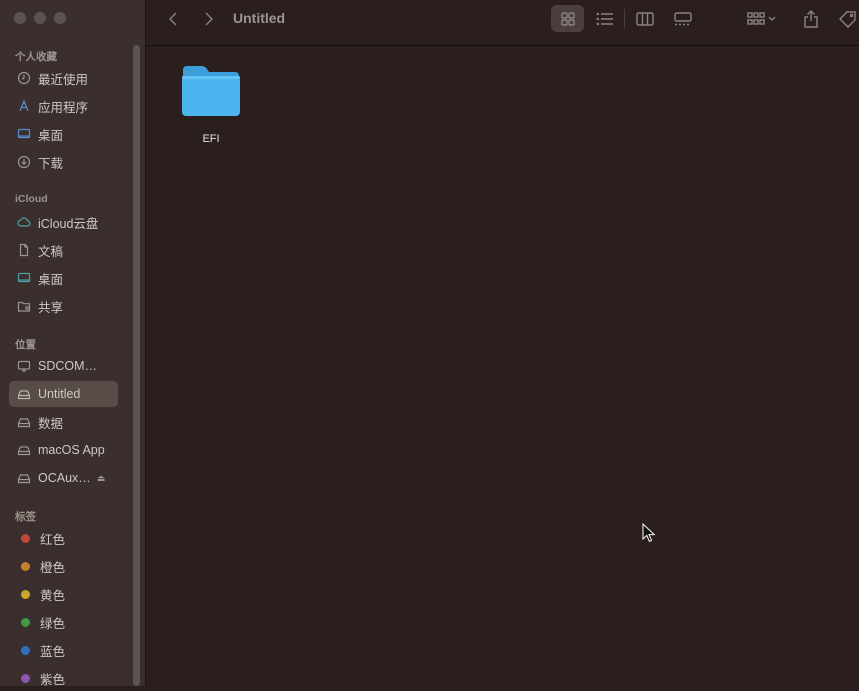 This screenshot has width=859, height=691. I want to click on shared-folder-icon, so click(24, 306).